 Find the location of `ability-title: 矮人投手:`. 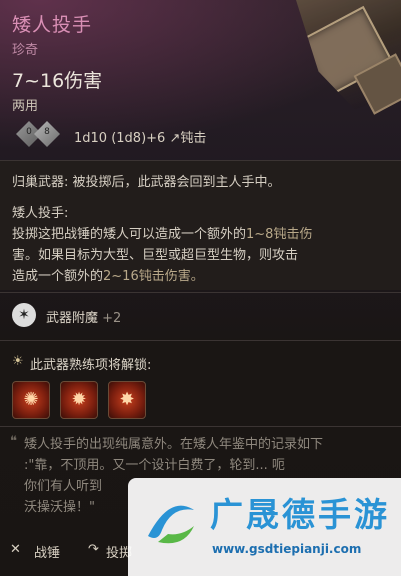

ability-title: 矮人投手: is located at coordinates (40, 213).